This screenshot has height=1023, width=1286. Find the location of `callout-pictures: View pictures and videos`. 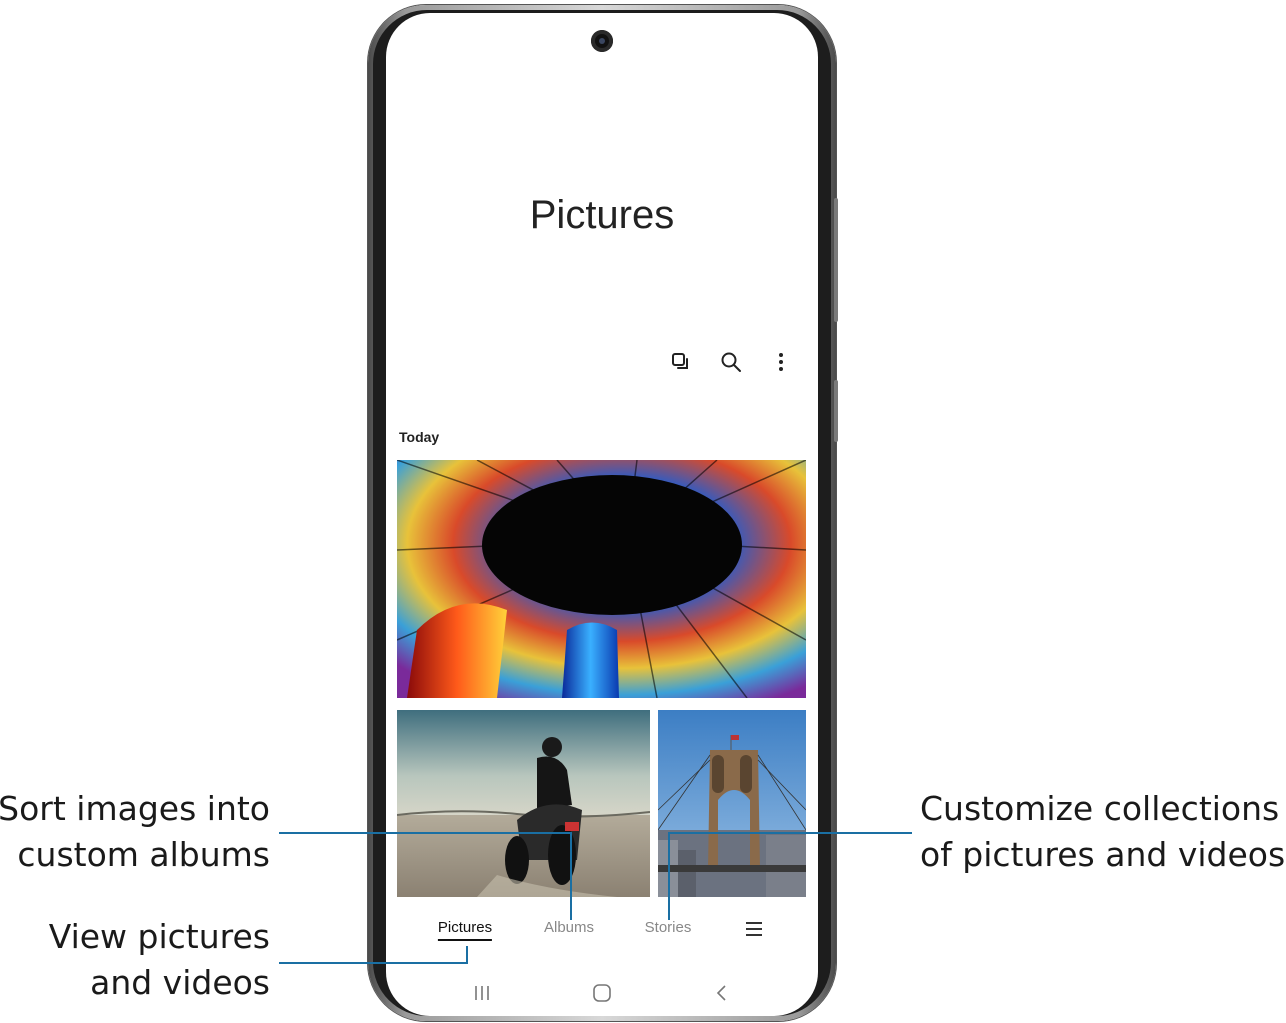

callout-pictures: View pictures and videos is located at coordinates (159, 960).